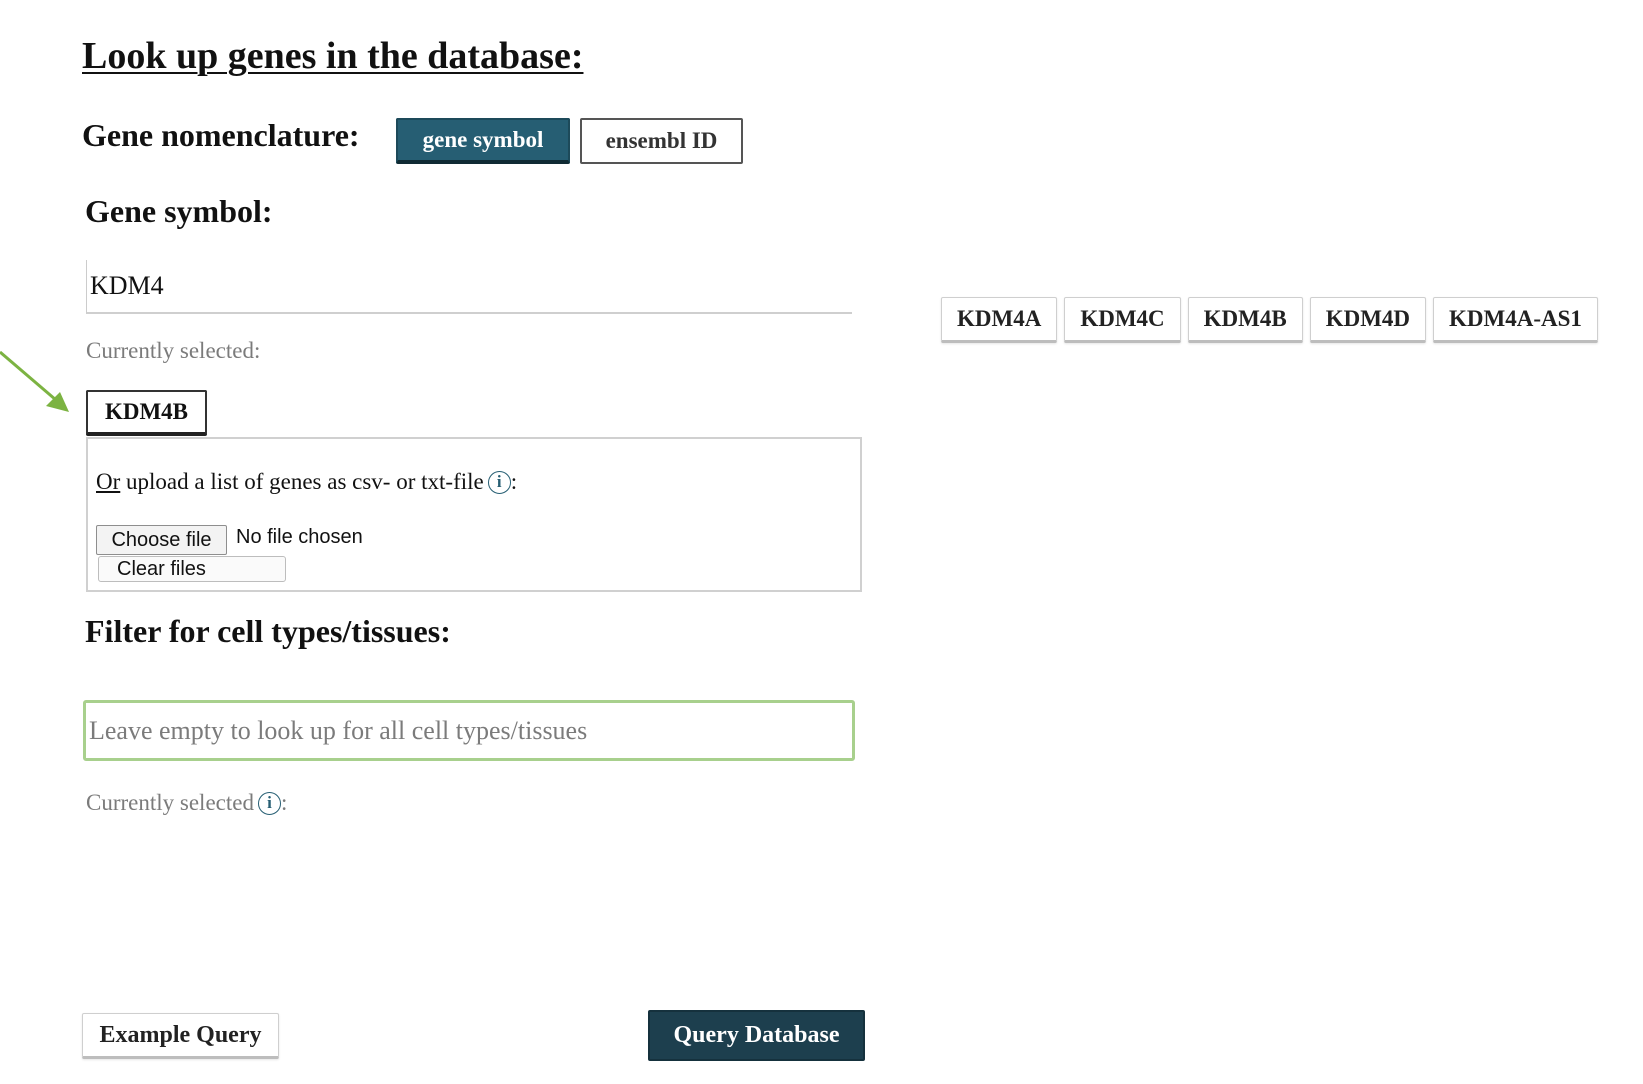  I want to click on ensembl-id-toggle: ensembl ID, so click(661, 141).